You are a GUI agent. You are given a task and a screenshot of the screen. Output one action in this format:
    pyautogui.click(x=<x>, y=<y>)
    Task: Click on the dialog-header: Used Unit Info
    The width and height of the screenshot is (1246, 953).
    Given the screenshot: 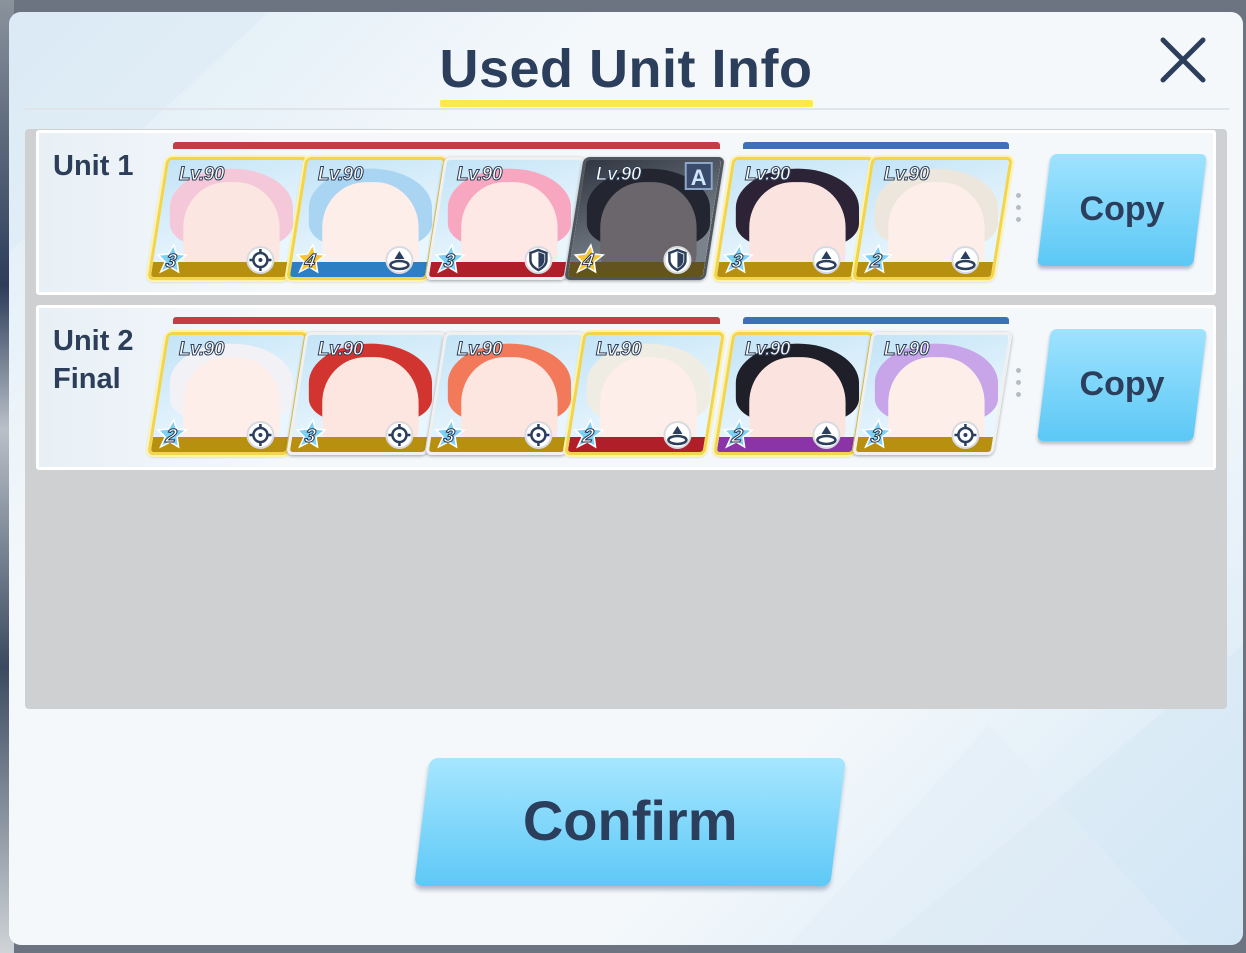 What is the action you would take?
    pyautogui.click(x=626, y=61)
    